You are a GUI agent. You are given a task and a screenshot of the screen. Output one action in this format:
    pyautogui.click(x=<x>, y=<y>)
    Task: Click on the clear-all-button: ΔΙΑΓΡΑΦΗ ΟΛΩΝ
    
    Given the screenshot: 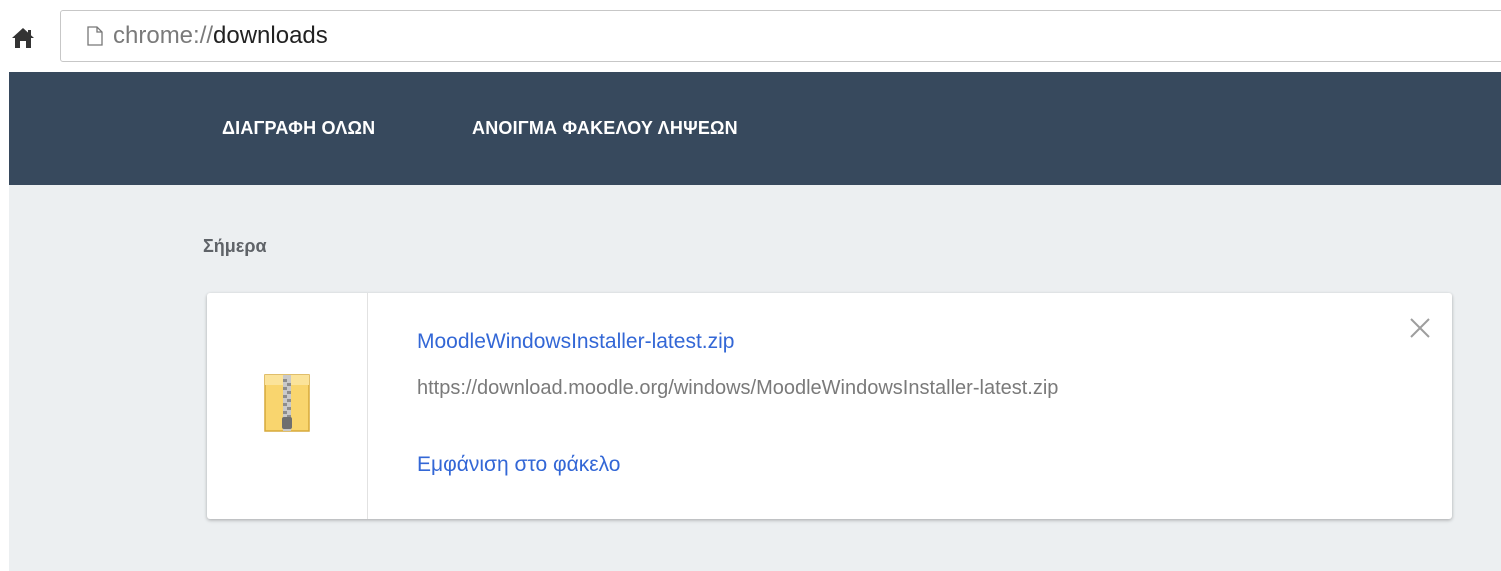 What is the action you would take?
    pyautogui.click(x=298, y=128)
    